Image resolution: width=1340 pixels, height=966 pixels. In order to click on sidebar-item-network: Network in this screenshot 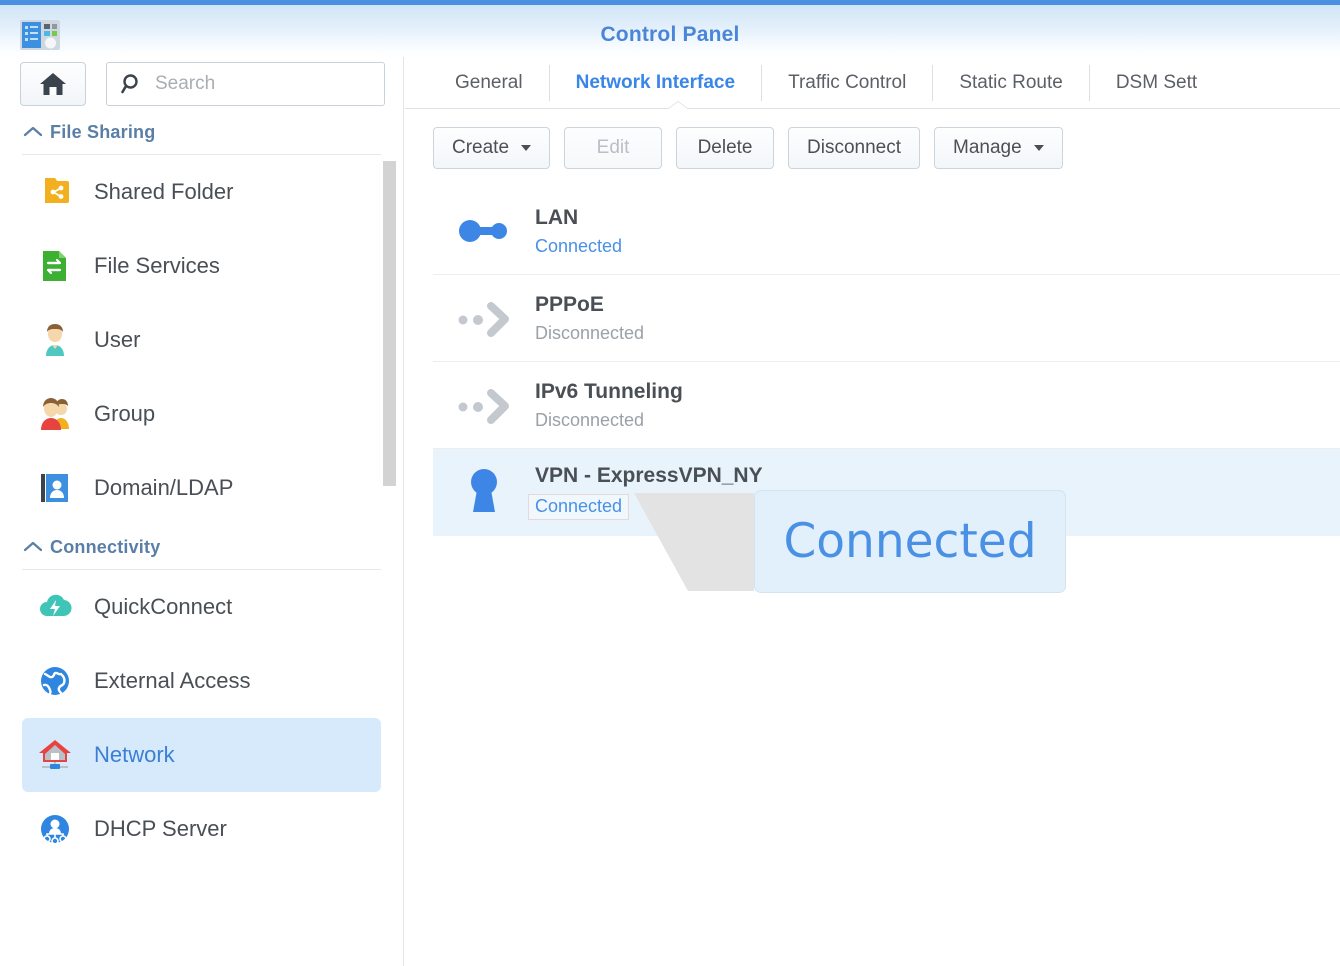, I will do `click(201, 755)`.